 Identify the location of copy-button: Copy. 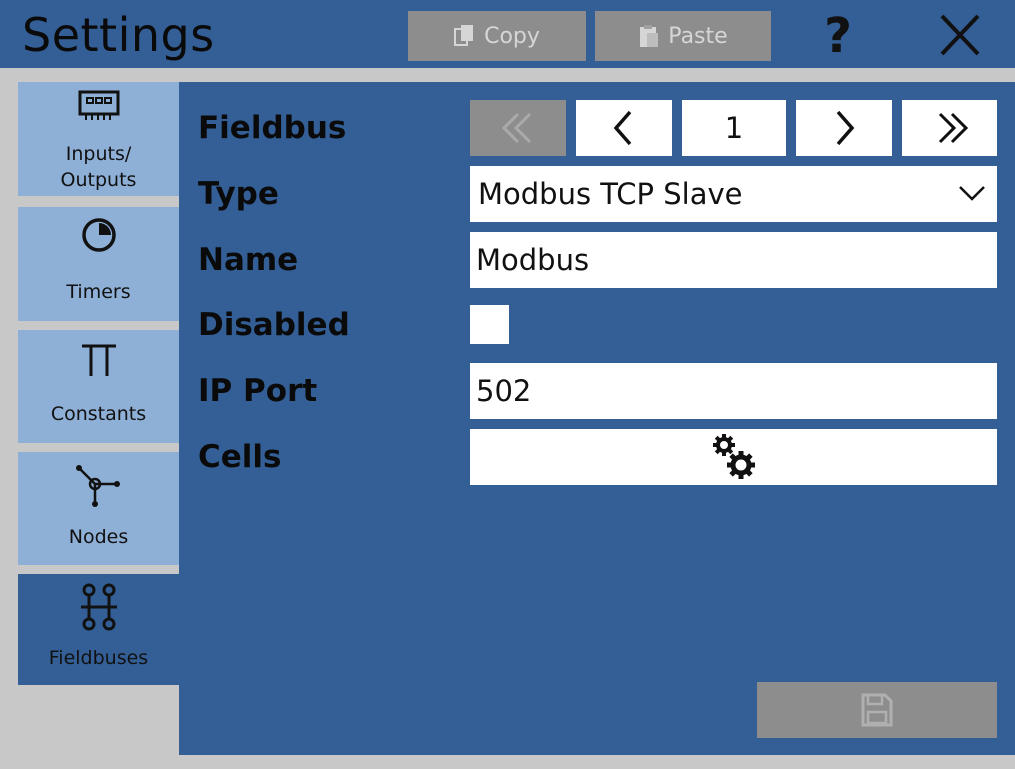
(497, 36).